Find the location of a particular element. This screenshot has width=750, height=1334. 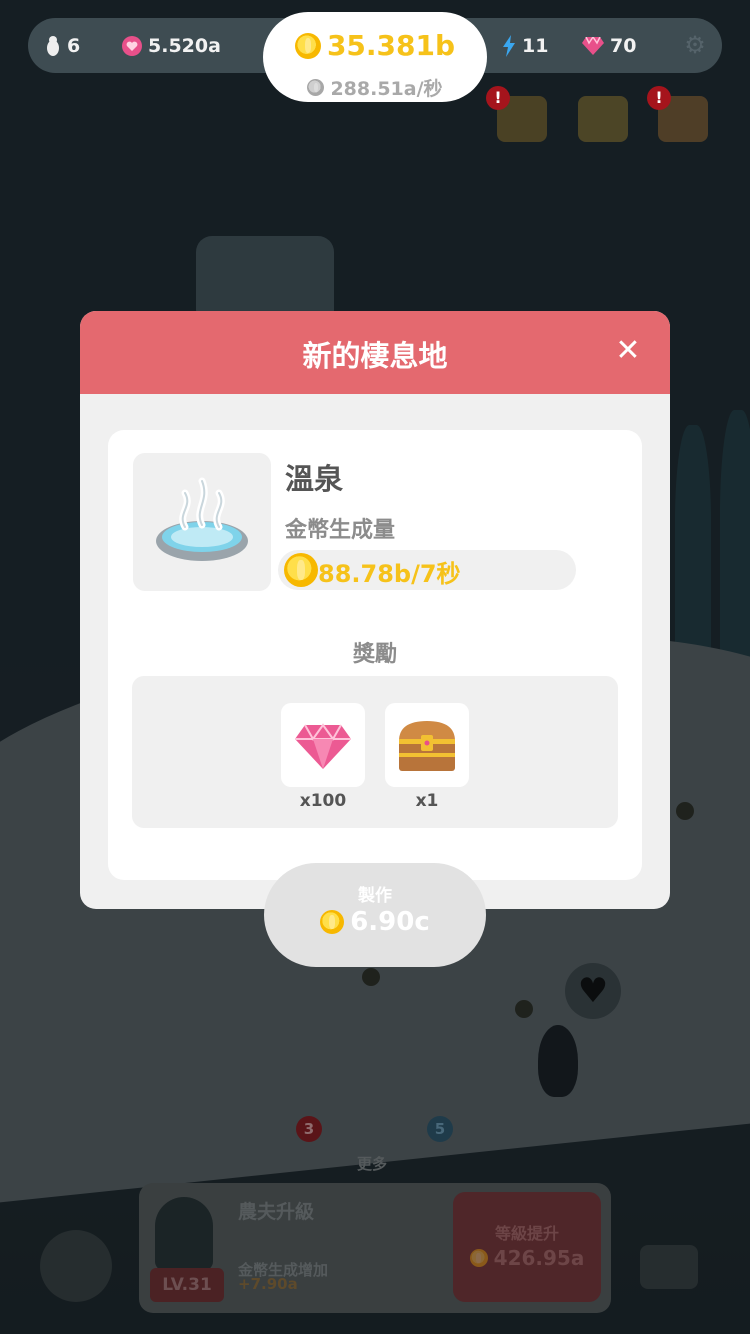

egg-icon is located at coordinates (76, 1266).